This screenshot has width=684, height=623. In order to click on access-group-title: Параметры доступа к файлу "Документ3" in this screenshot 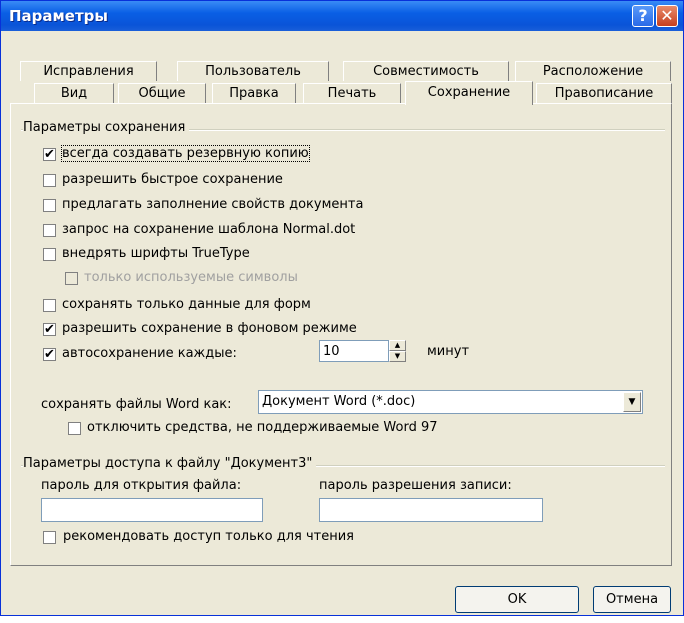, I will do `click(170, 463)`.